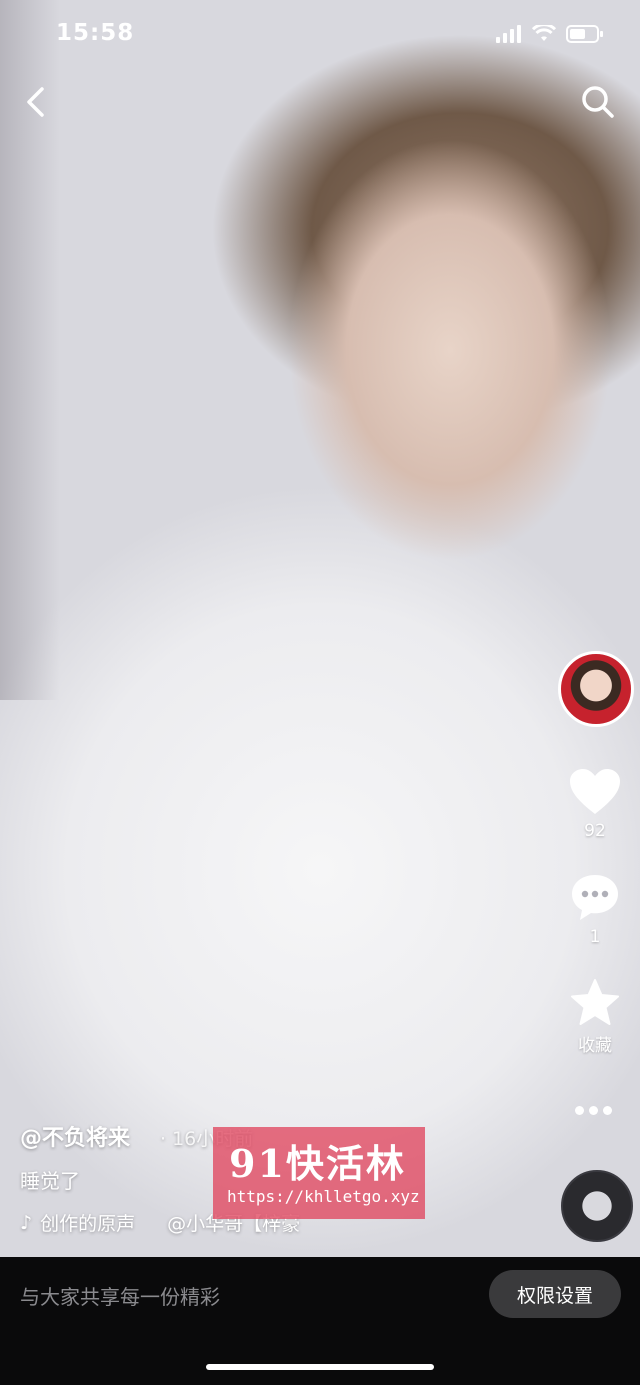  What do you see at coordinates (595, 1002) in the screenshot?
I see `star-icon` at bounding box center [595, 1002].